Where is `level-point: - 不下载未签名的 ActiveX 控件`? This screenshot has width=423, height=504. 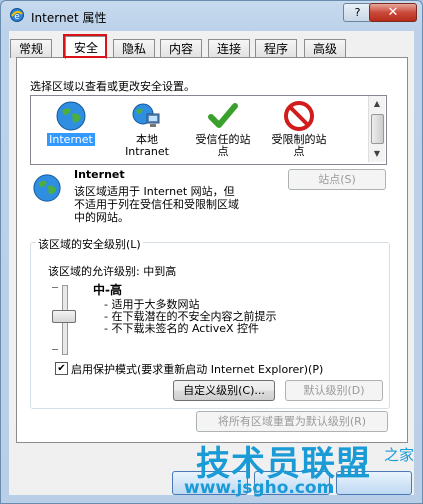 level-point: - 不下载未签名的 ActiveX 控件 is located at coordinates (182, 328).